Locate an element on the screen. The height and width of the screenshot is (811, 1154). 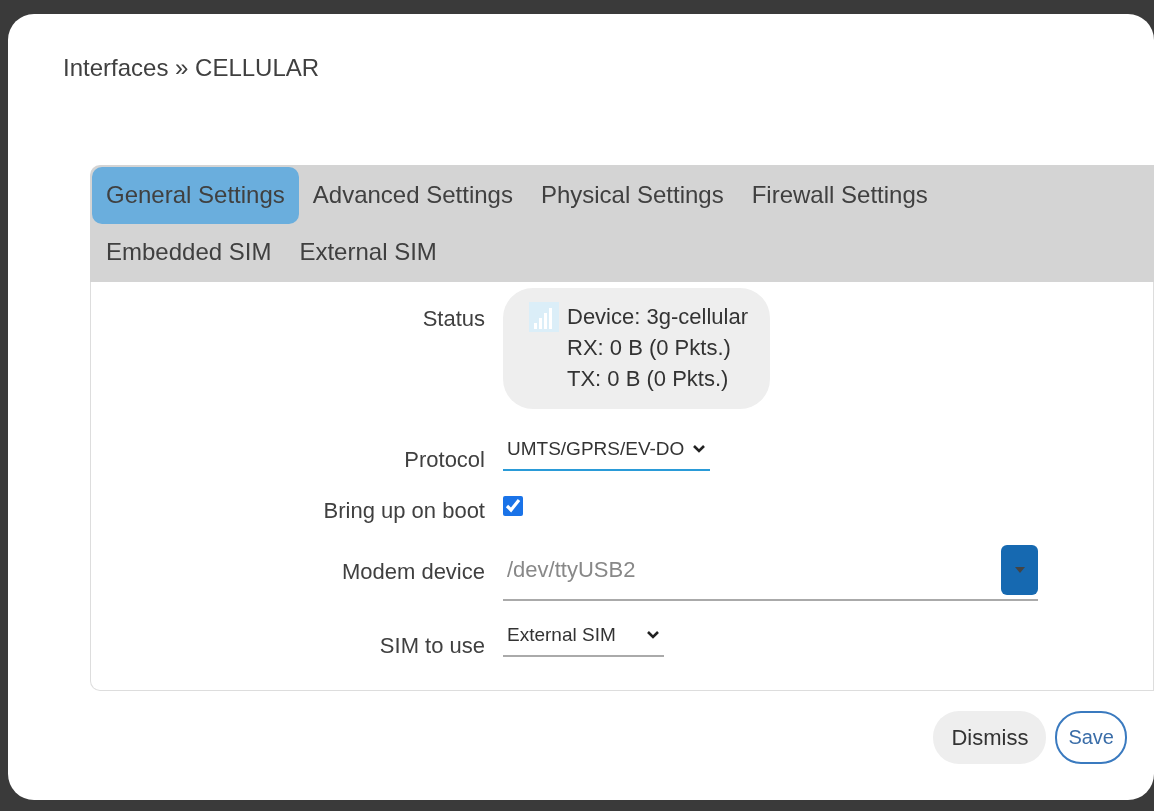
tab: Advanced Settings is located at coordinates (412, 195).